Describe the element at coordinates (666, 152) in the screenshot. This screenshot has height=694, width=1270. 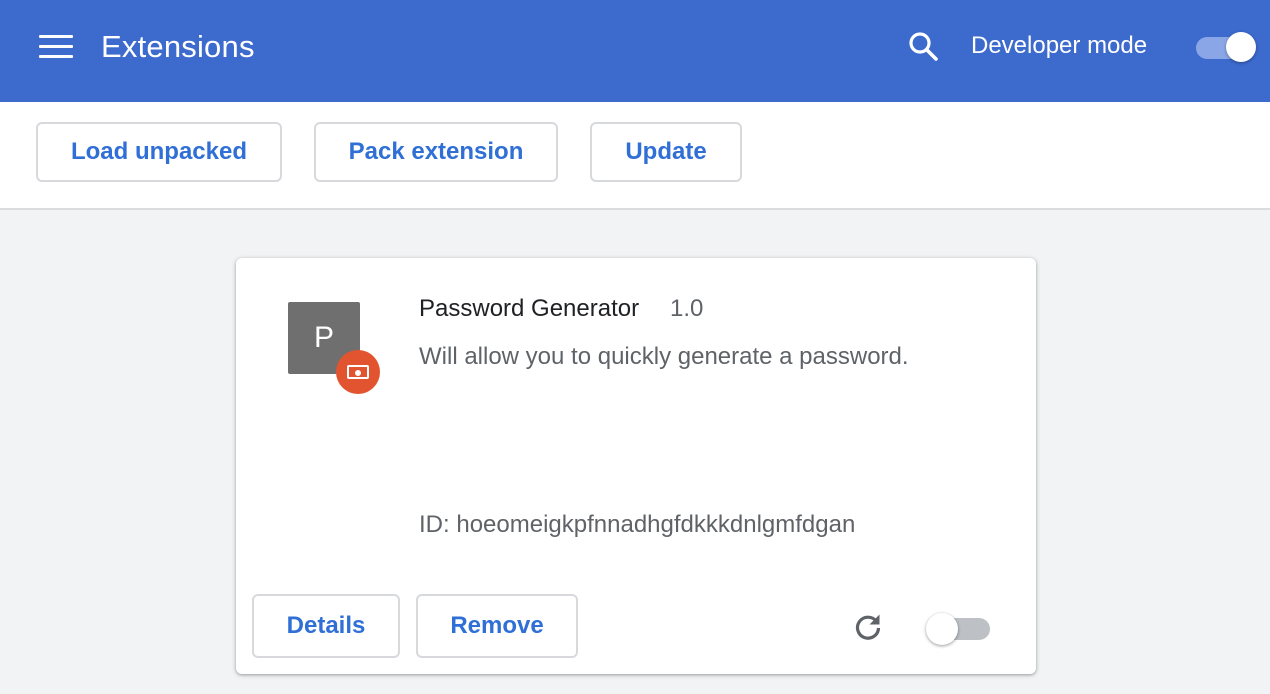
I see `update-button: Update` at that location.